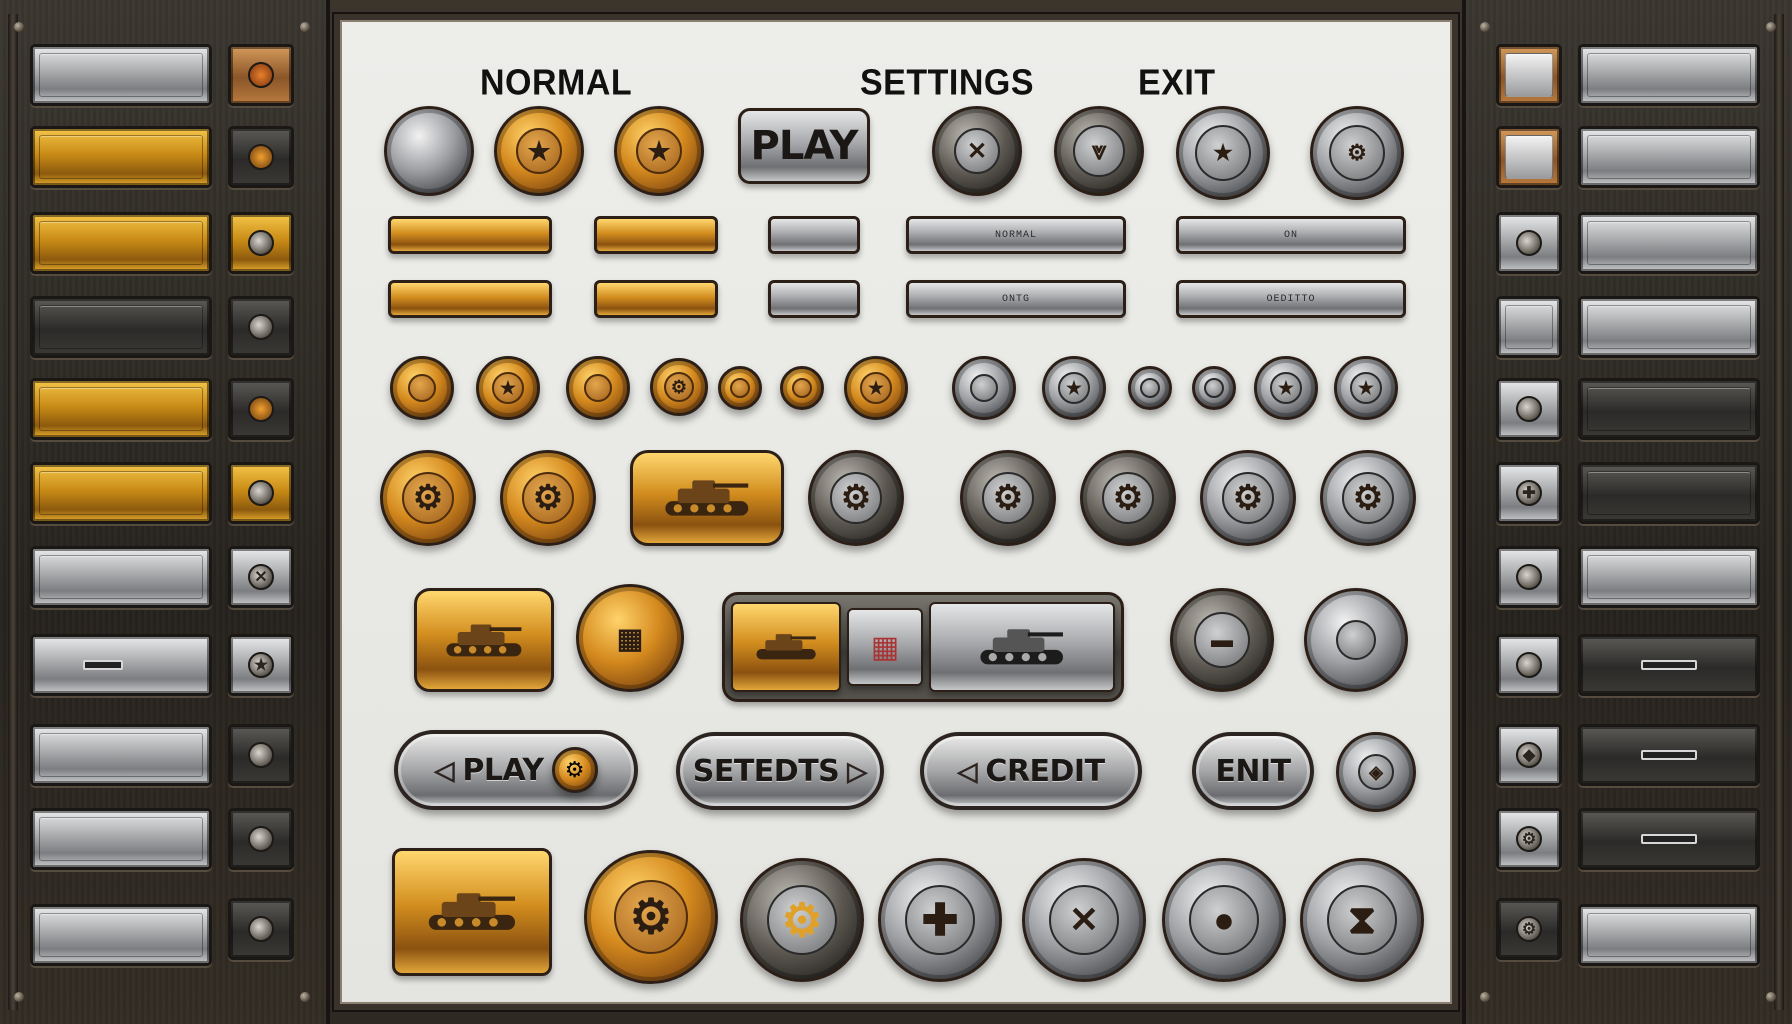  What do you see at coordinates (802, 920) in the screenshot?
I see `large-dark-gear-button: ⚙` at bounding box center [802, 920].